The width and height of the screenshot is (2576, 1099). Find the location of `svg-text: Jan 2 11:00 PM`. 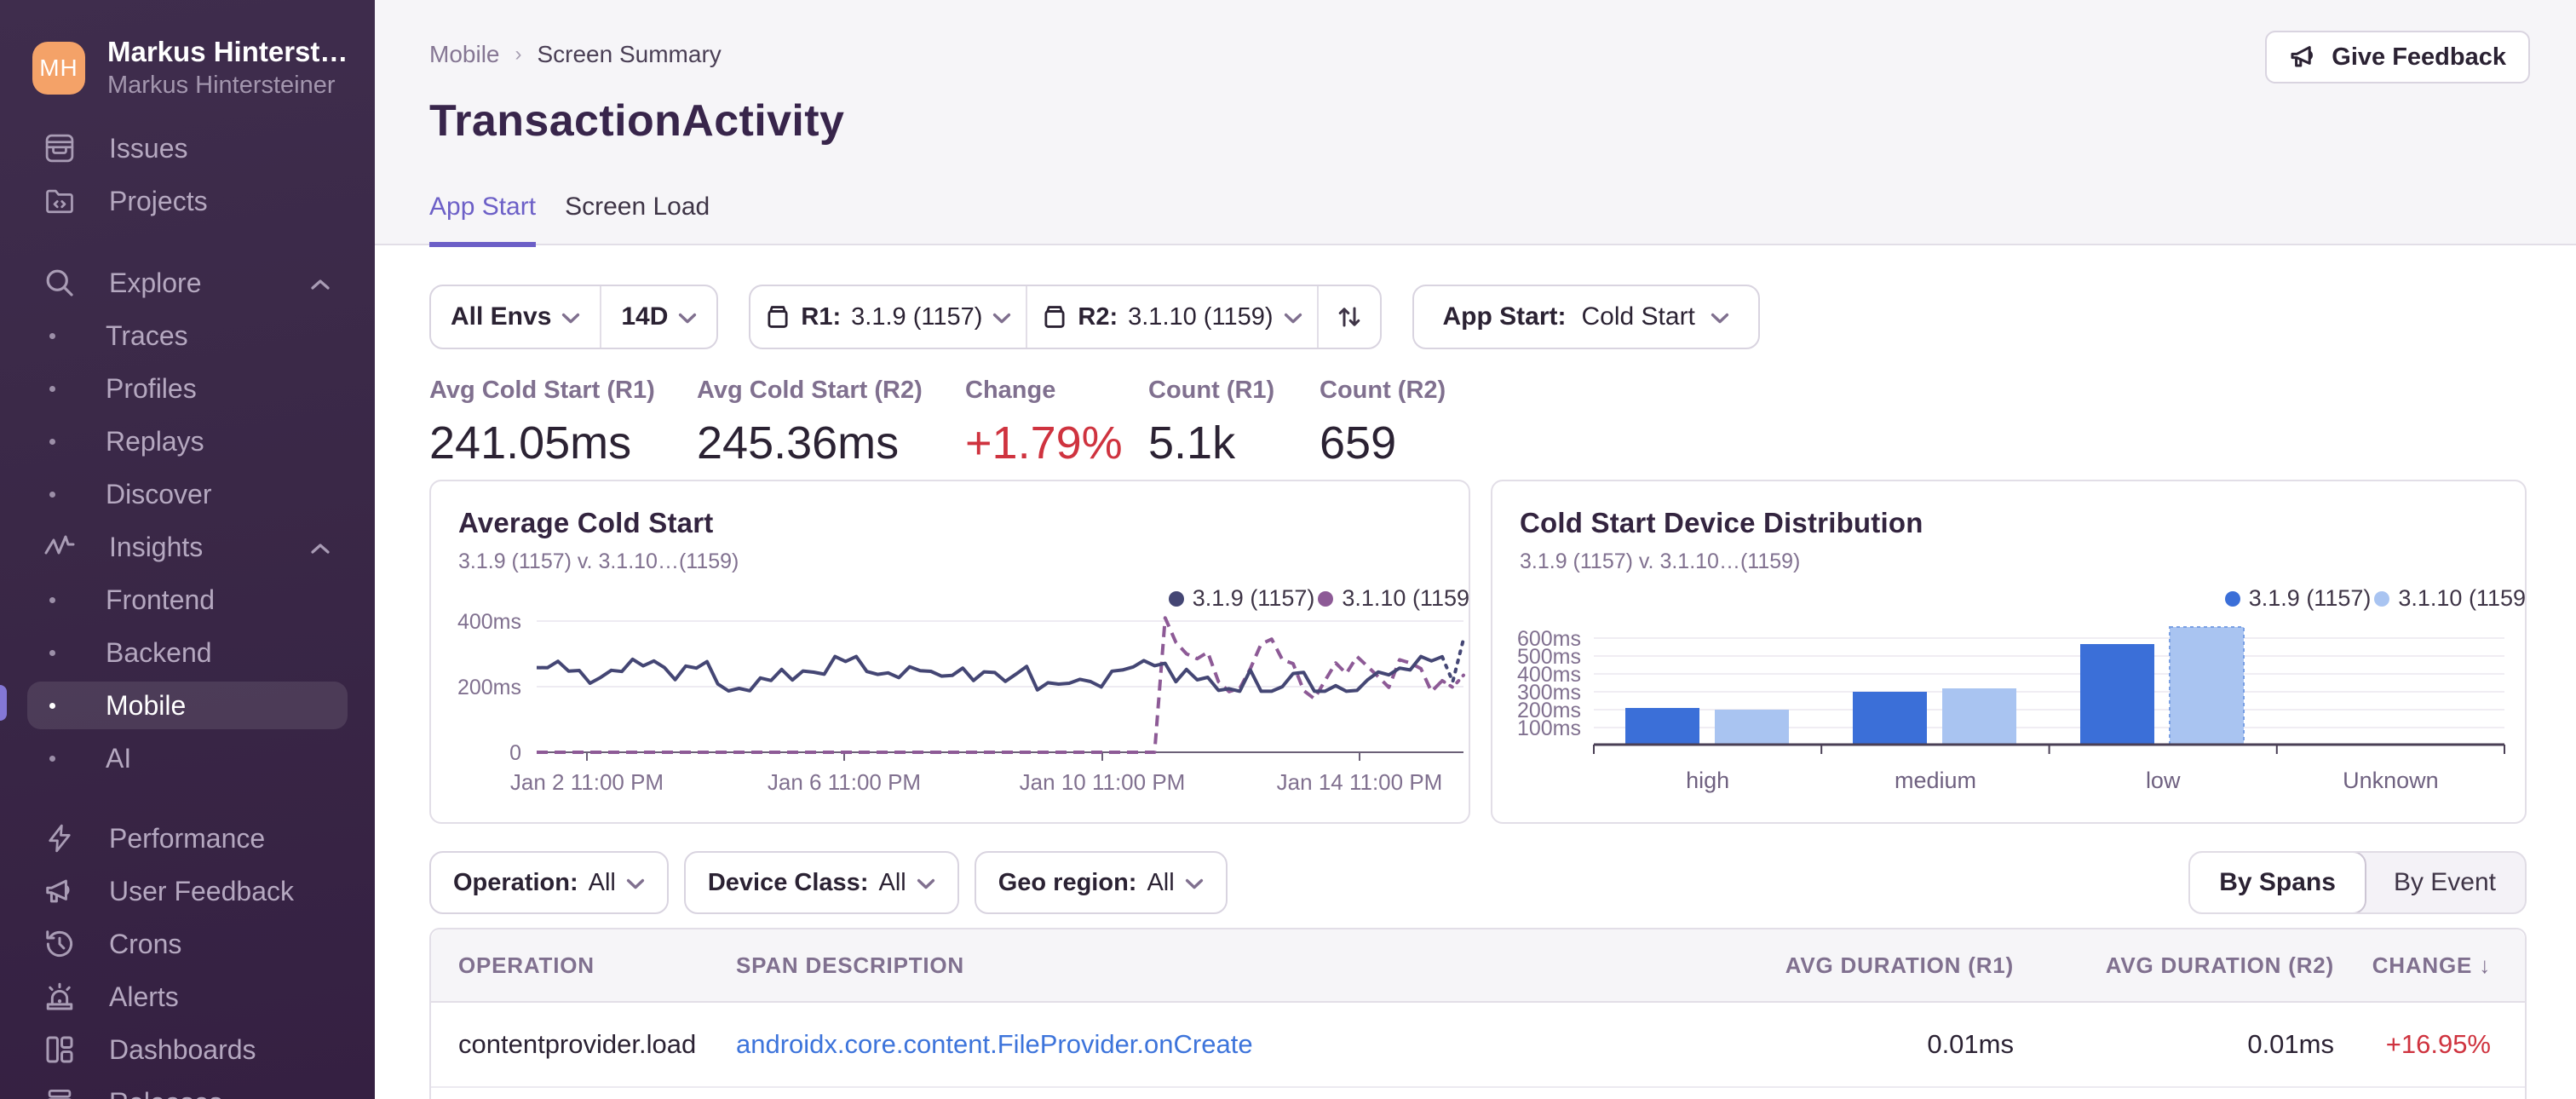

svg-text: Jan 2 11:00 PM is located at coordinates (587, 782).